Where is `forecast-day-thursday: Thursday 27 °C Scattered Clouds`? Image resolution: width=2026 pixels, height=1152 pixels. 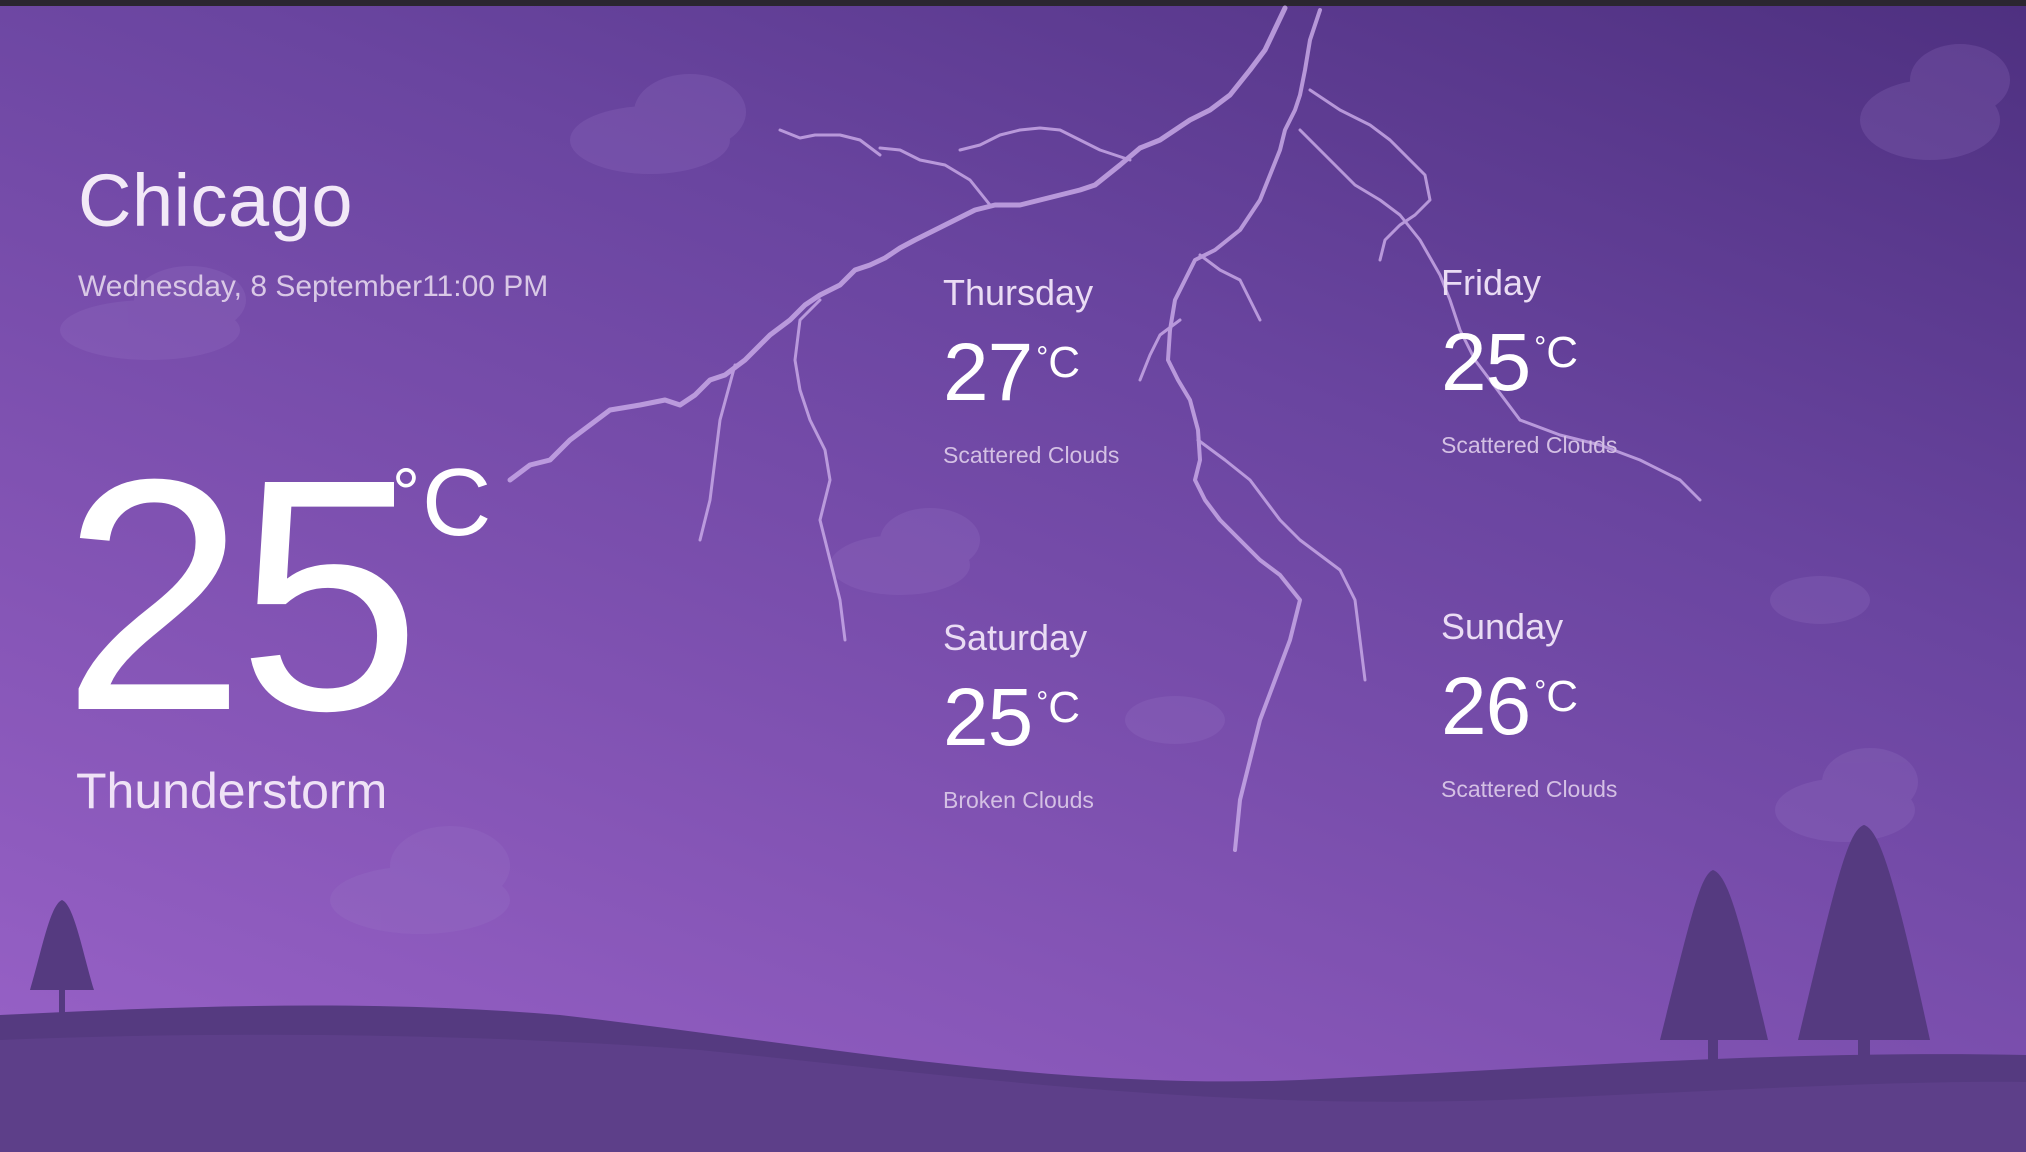 forecast-day-thursday: Thursday 27 °C Scattered Clouds is located at coordinates (1123, 370).